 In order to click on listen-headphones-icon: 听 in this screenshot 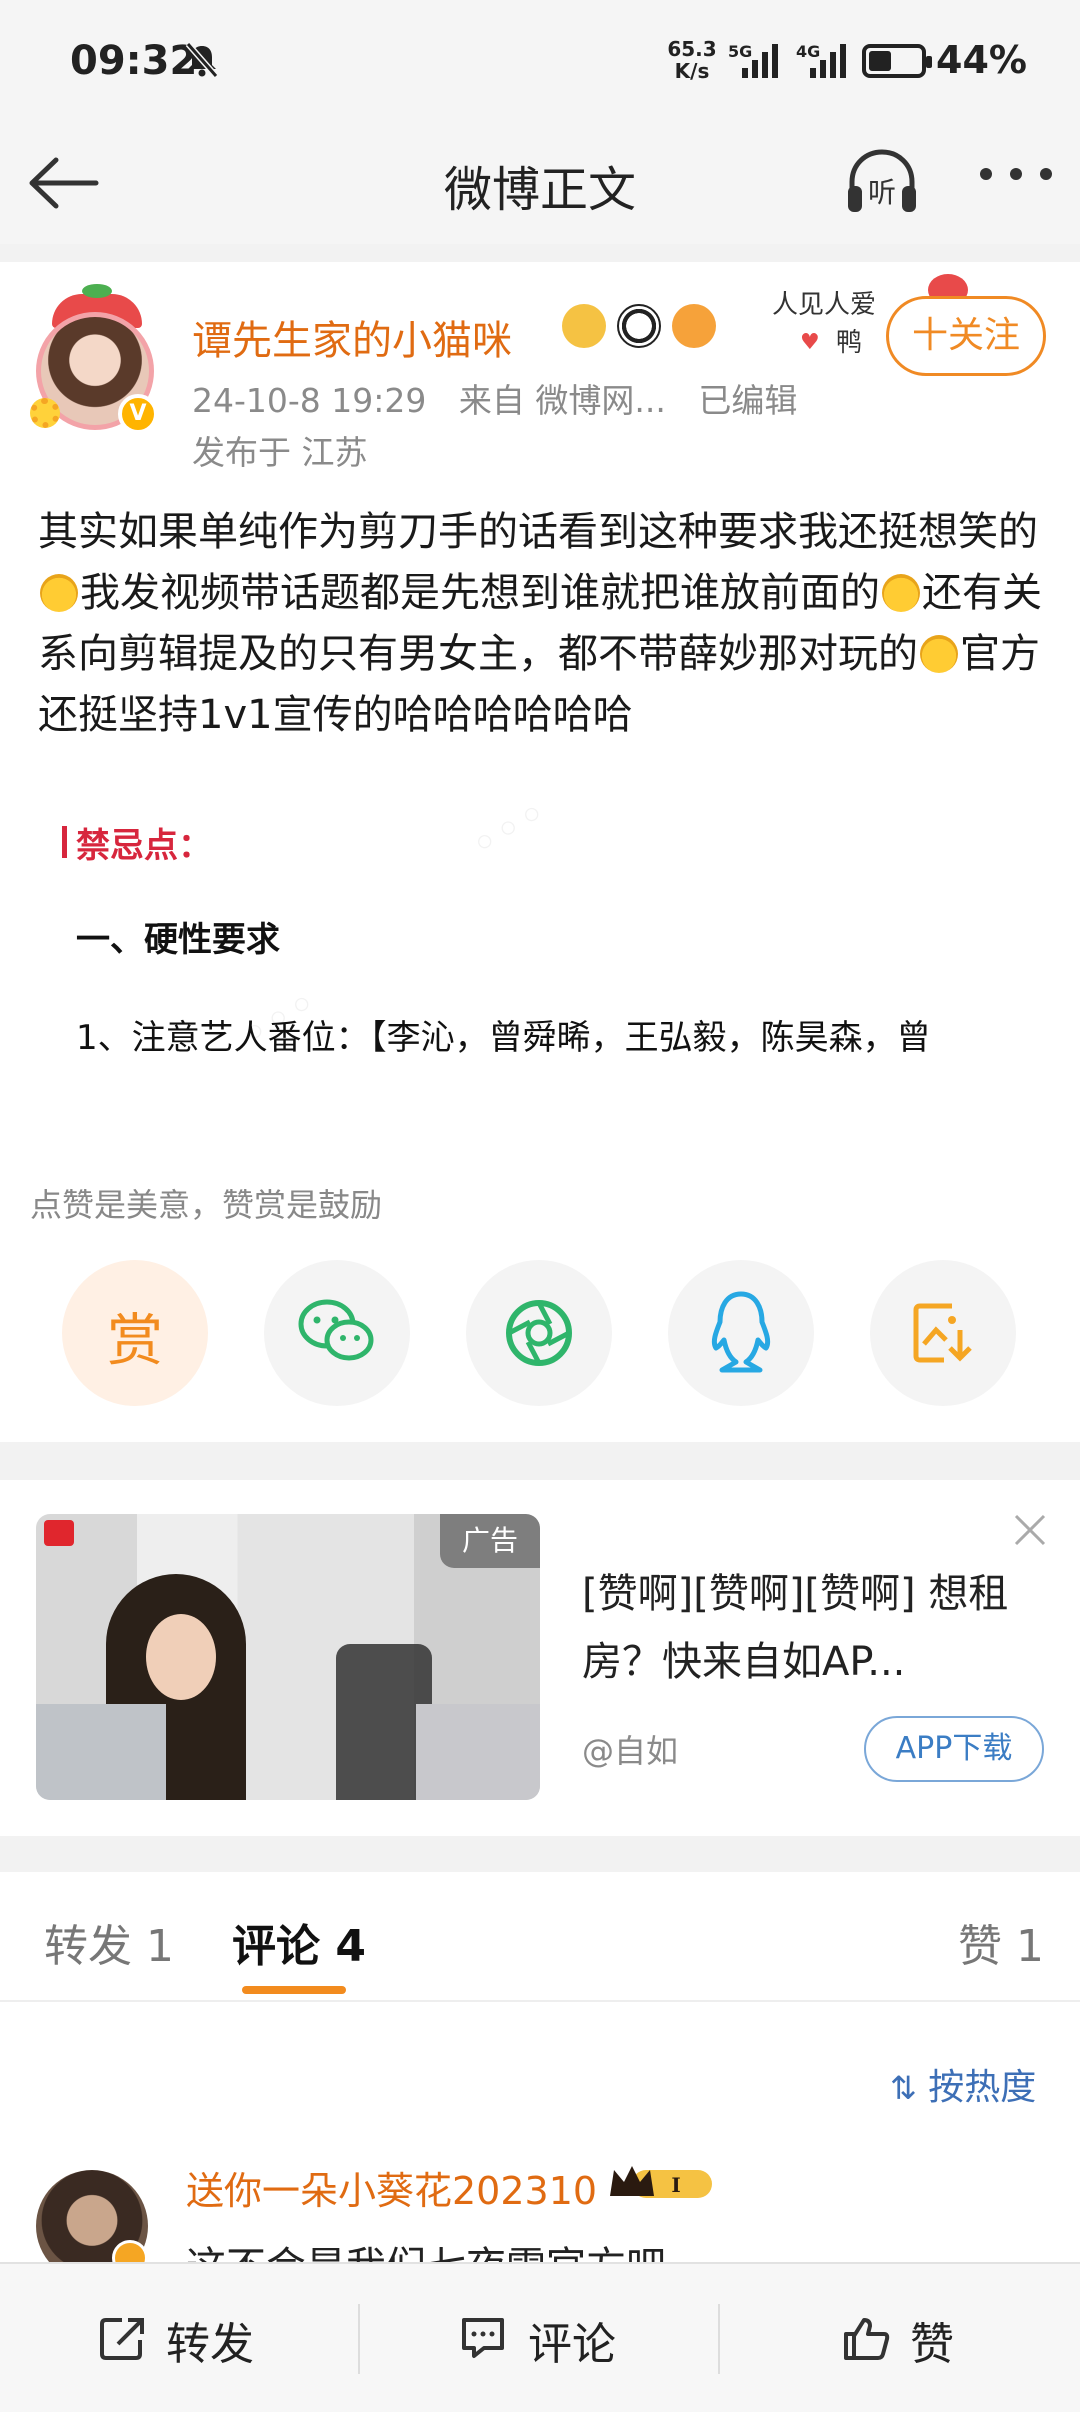, I will do `click(882, 182)`.